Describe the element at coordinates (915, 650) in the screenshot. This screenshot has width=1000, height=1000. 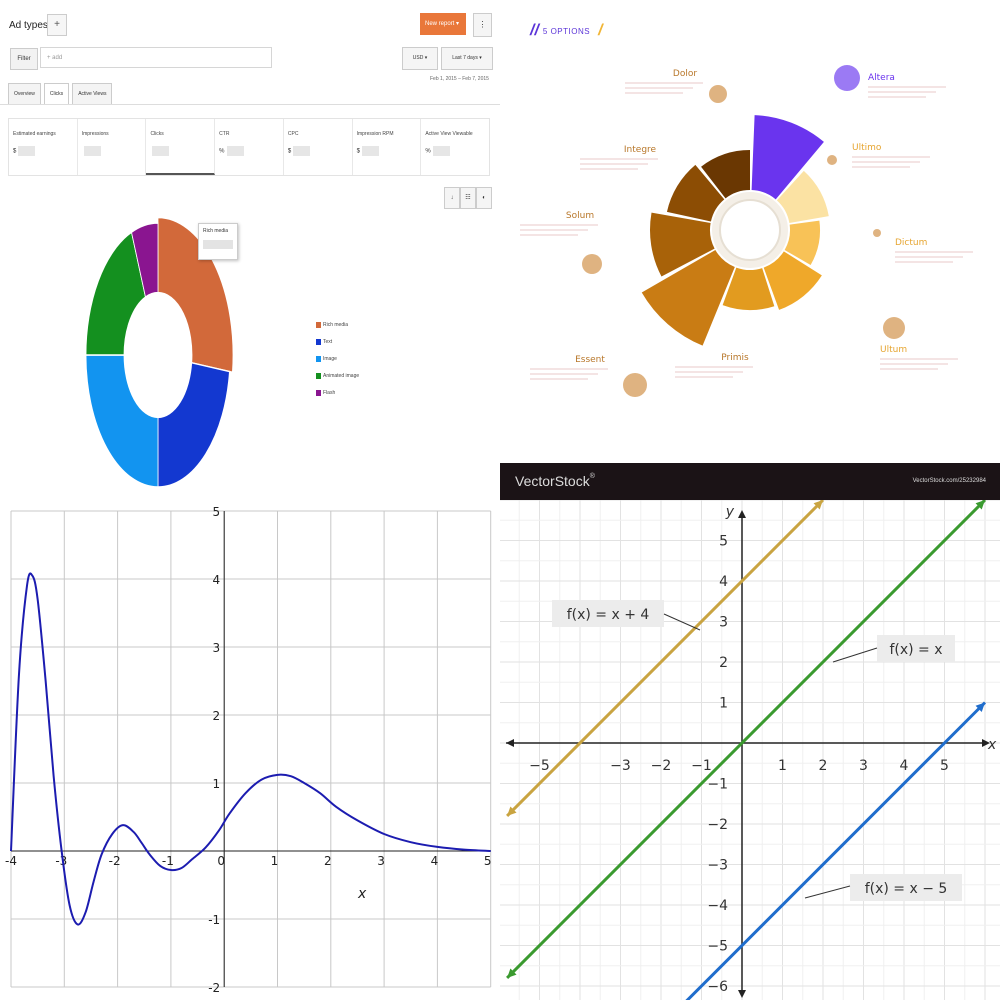
I see `function-label: f(x) = x` at that location.